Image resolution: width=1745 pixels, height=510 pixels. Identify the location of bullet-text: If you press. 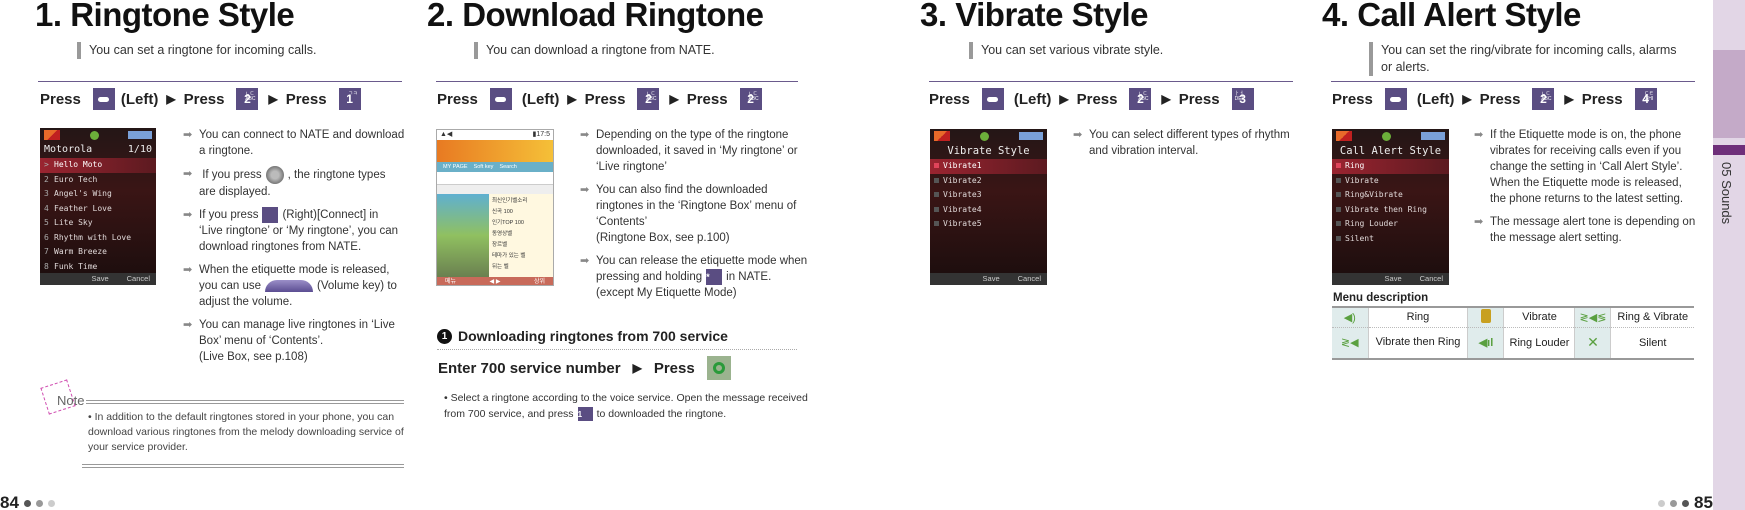
(232, 175).